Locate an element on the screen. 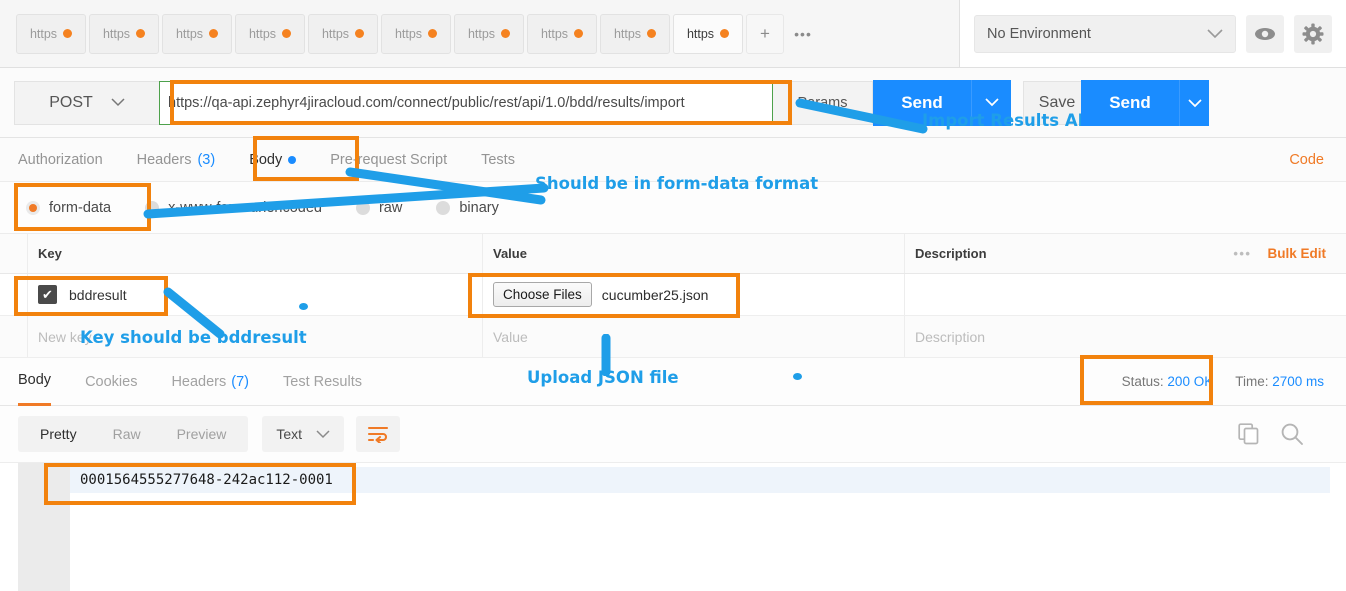 This screenshot has height=591, width=1346. choose-files-button: Choose Files is located at coordinates (542, 294).